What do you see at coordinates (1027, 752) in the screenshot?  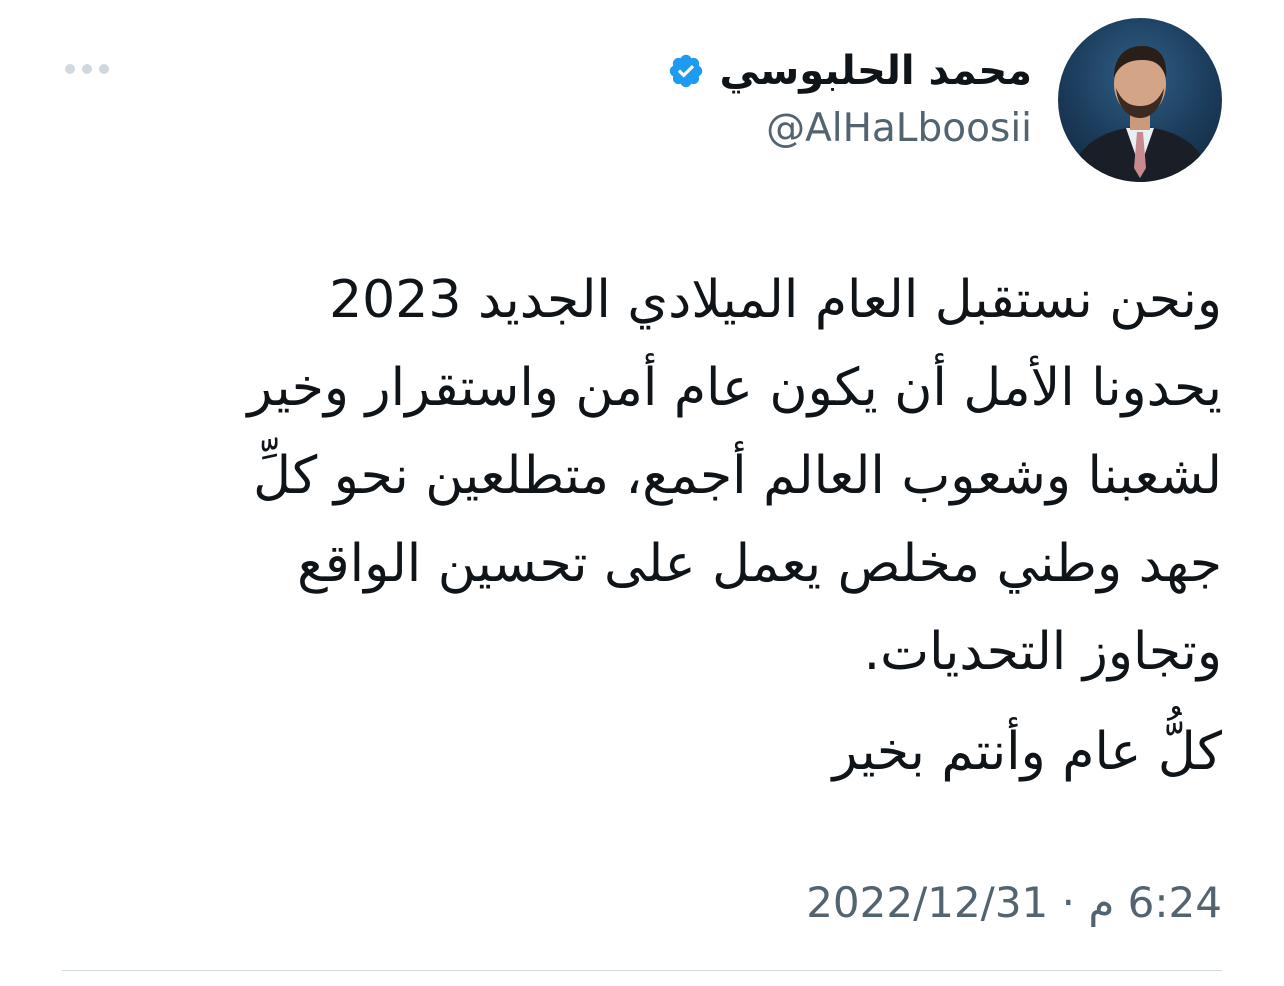 I see `tweet-closing-line: كلُّ عام وأنتم بخير` at bounding box center [1027, 752].